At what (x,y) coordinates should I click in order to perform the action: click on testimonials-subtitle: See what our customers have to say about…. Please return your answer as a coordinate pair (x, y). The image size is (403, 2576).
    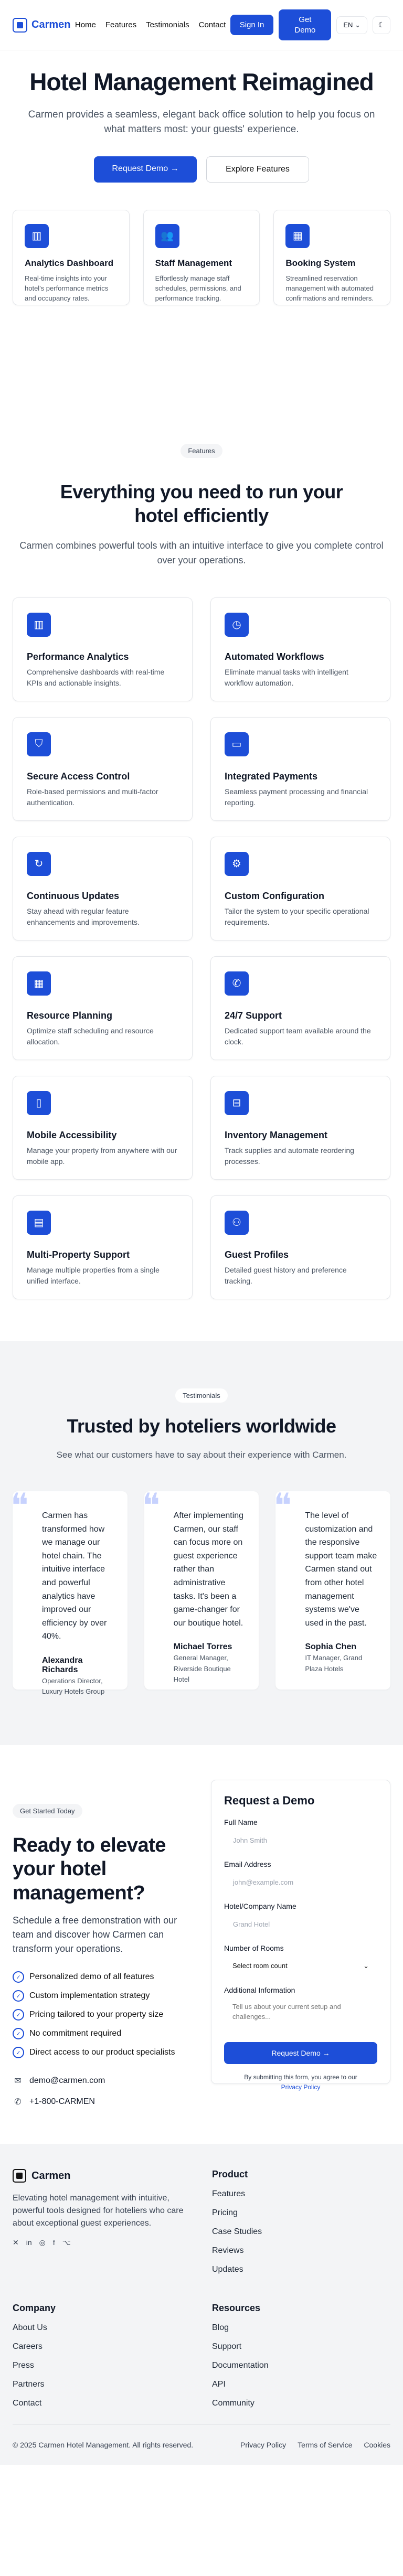
    Looking at the image, I should click on (201, 1454).